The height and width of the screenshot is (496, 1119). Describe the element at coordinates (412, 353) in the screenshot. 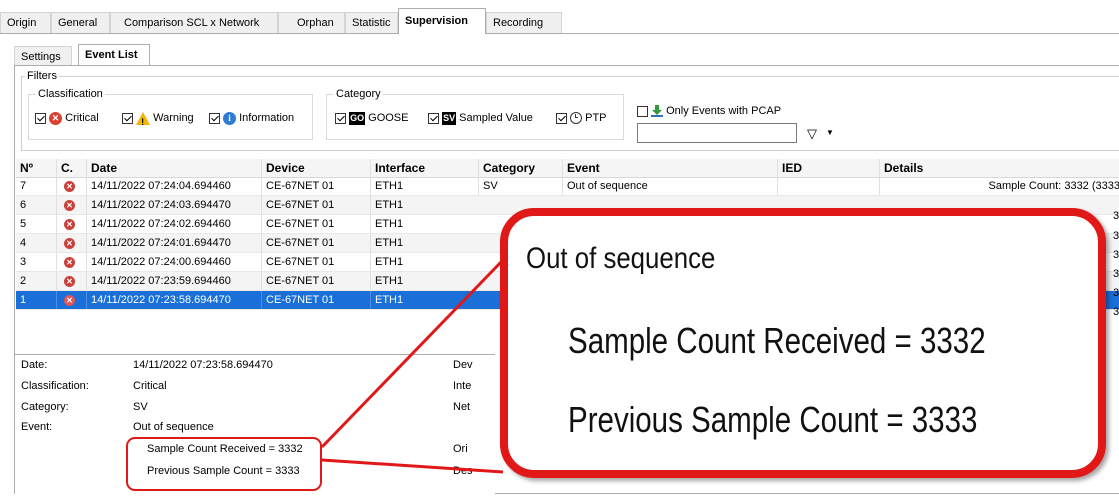

I see `callout-line-top` at that location.